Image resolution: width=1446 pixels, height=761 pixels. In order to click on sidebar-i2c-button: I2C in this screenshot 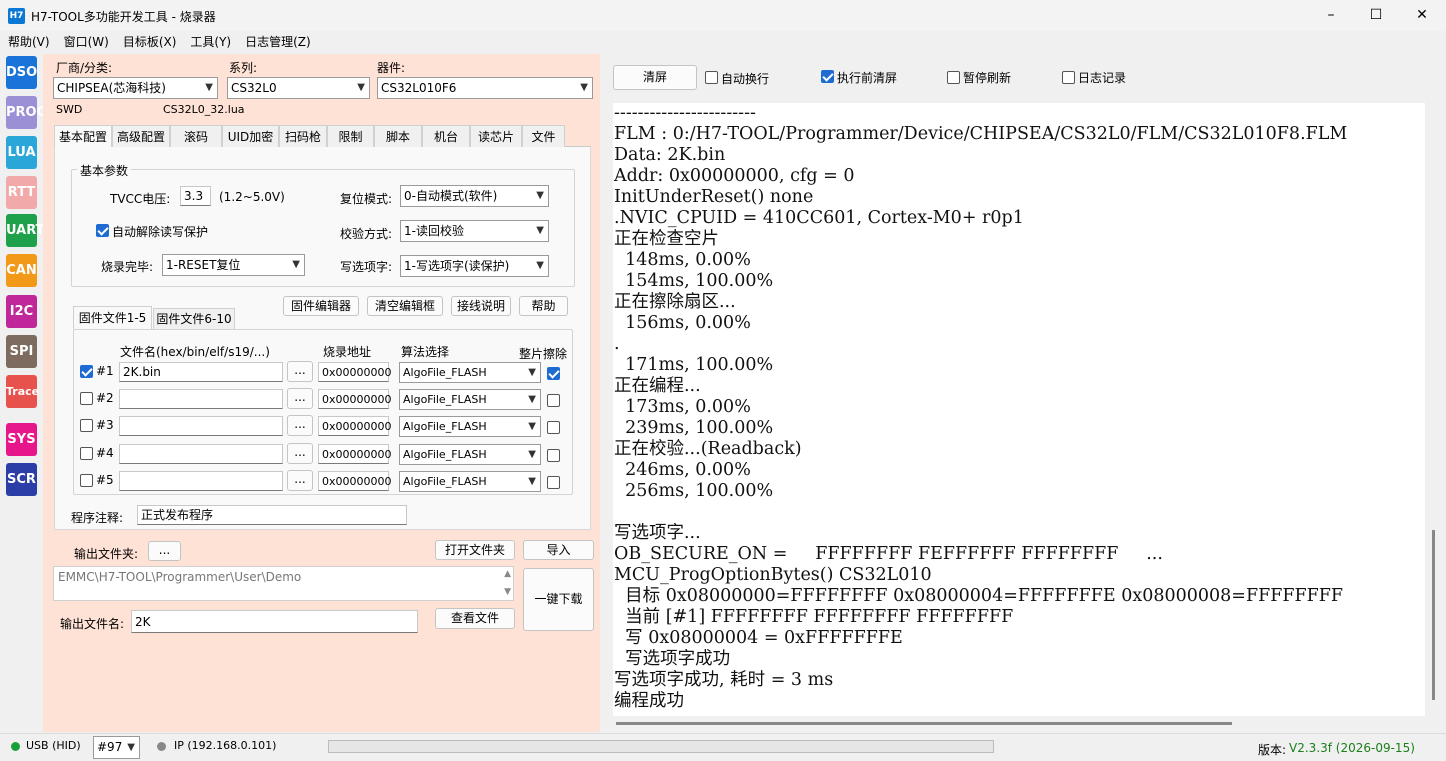, I will do `click(21, 311)`.